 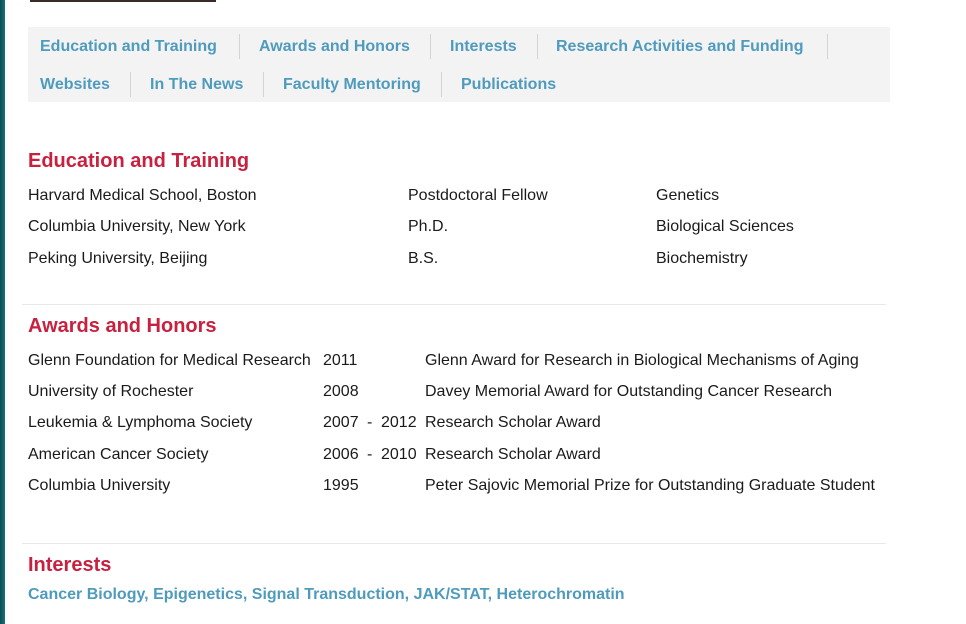 I want to click on awards-and-honors-heading: Awards and Honors, so click(x=122, y=326).